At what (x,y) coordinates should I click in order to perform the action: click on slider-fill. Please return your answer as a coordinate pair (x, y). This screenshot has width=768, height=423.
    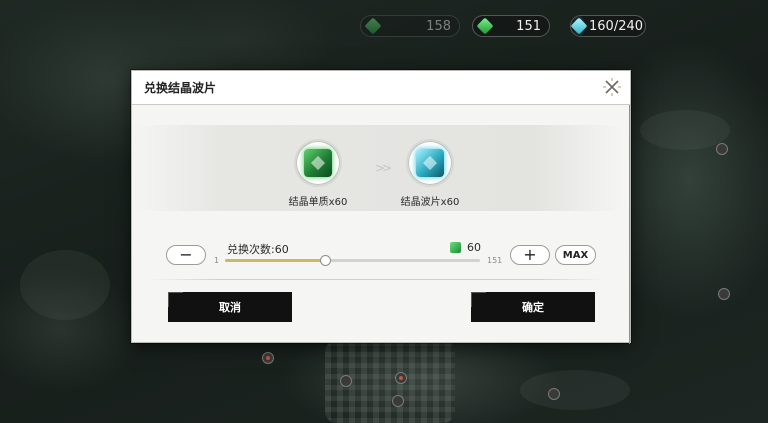
    Looking at the image, I should click on (275, 260).